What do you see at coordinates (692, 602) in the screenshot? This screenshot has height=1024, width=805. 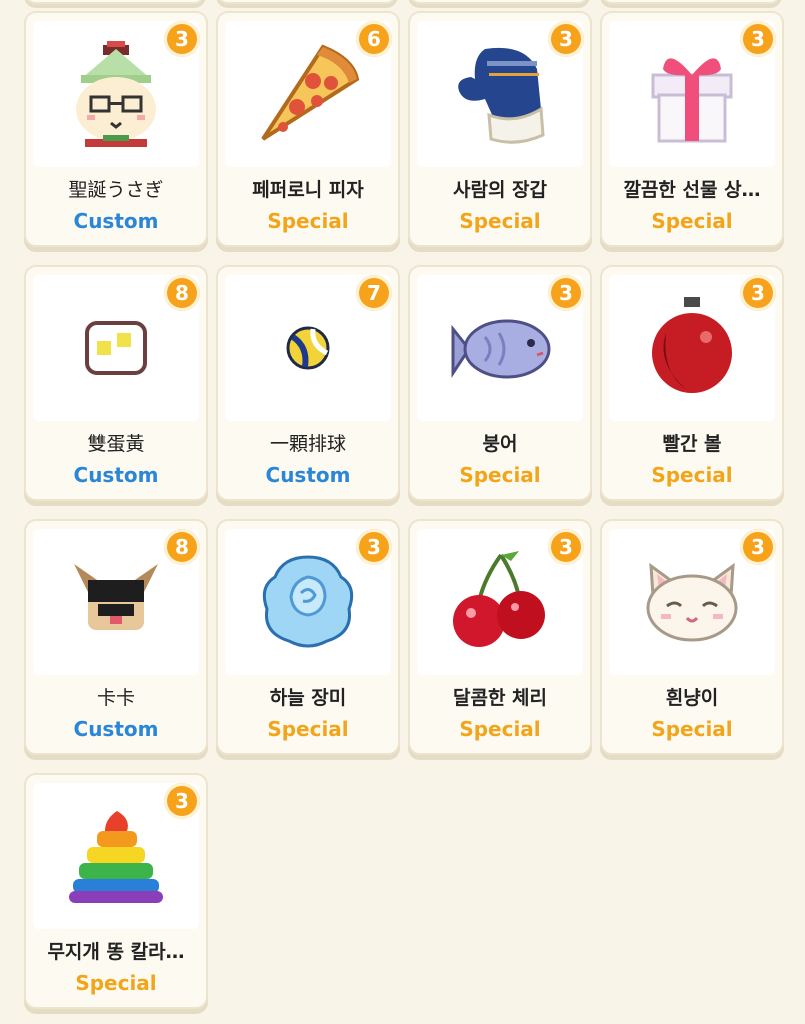 I see `white-cat-icon` at bounding box center [692, 602].